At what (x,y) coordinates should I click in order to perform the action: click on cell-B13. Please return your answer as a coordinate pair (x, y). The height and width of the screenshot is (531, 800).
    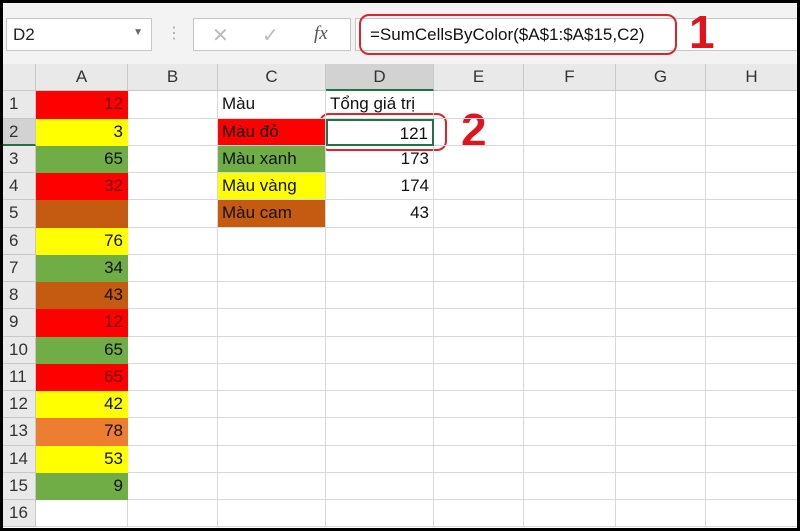
    Looking at the image, I should click on (173, 432).